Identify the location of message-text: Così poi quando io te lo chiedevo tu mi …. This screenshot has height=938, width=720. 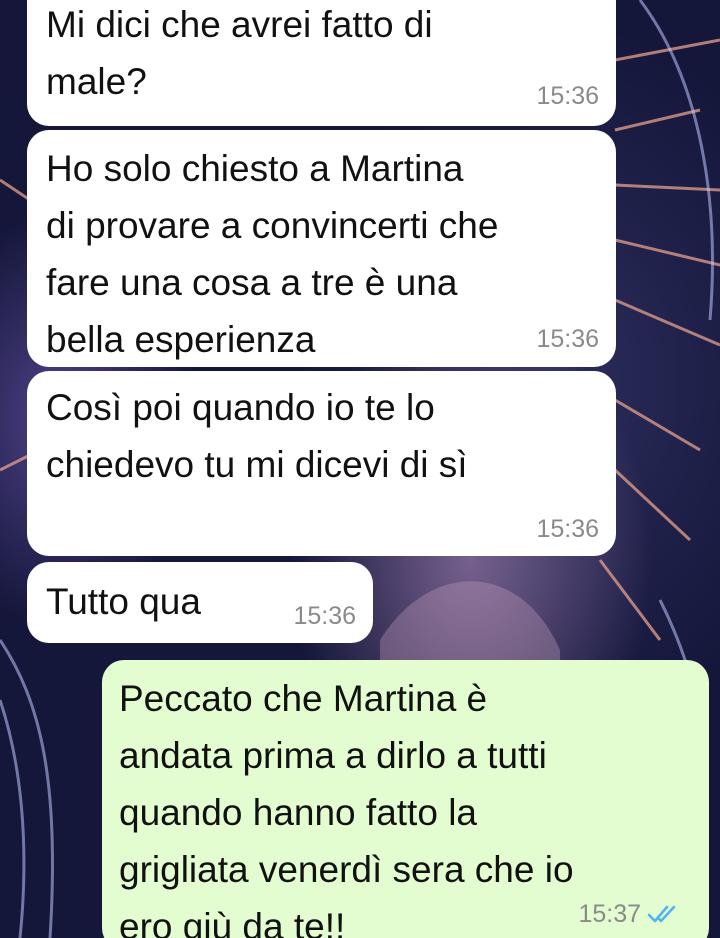
(257, 436).